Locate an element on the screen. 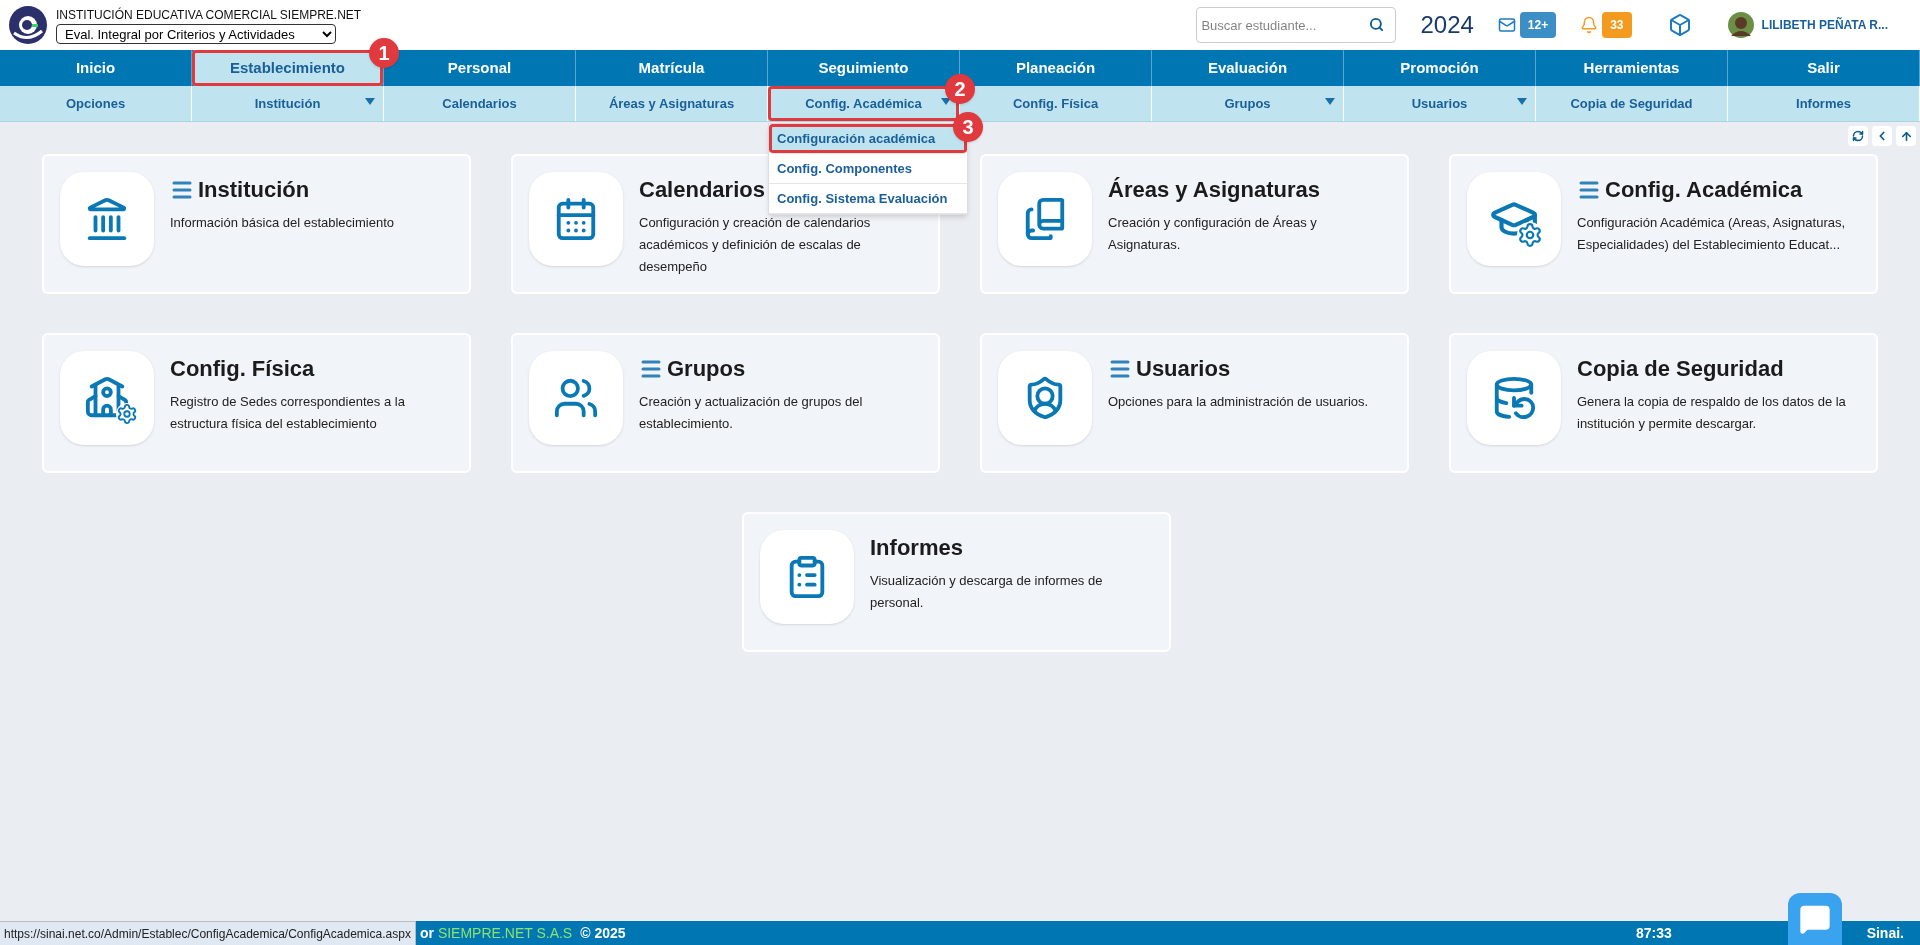  card-description: Información básica del establecimiento is located at coordinates (282, 222).